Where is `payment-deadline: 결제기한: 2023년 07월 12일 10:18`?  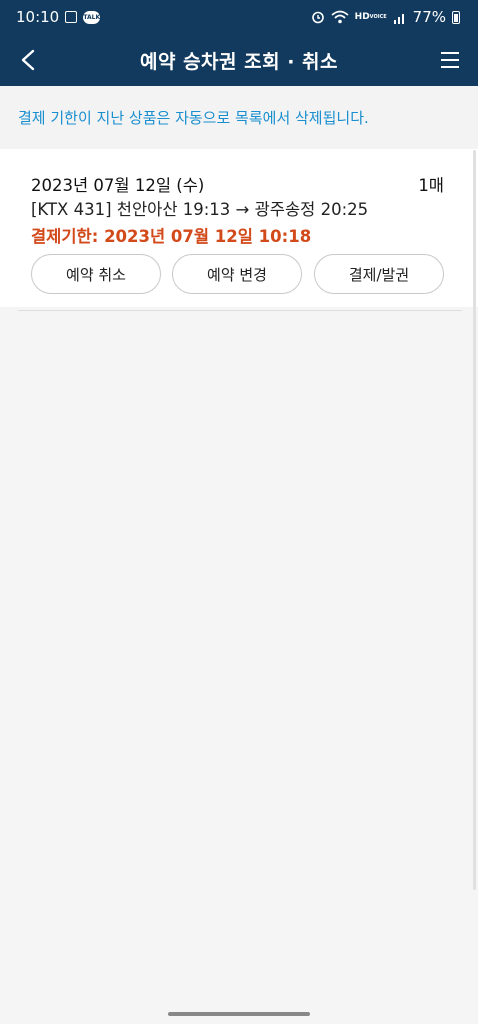 payment-deadline: 결제기한: 2023년 07월 12일 10:18 is located at coordinates (171, 236).